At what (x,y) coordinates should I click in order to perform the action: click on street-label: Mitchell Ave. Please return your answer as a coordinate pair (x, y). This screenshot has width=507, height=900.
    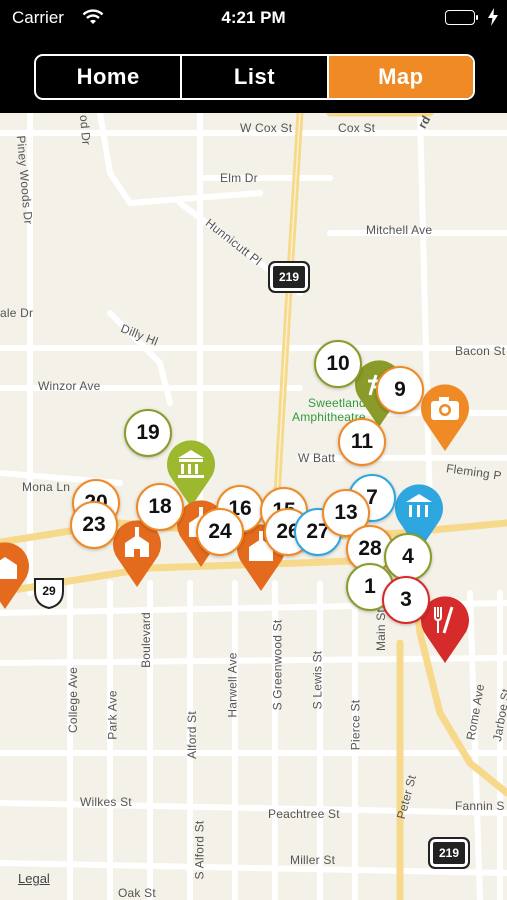
    Looking at the image, I should click on (399, 230).